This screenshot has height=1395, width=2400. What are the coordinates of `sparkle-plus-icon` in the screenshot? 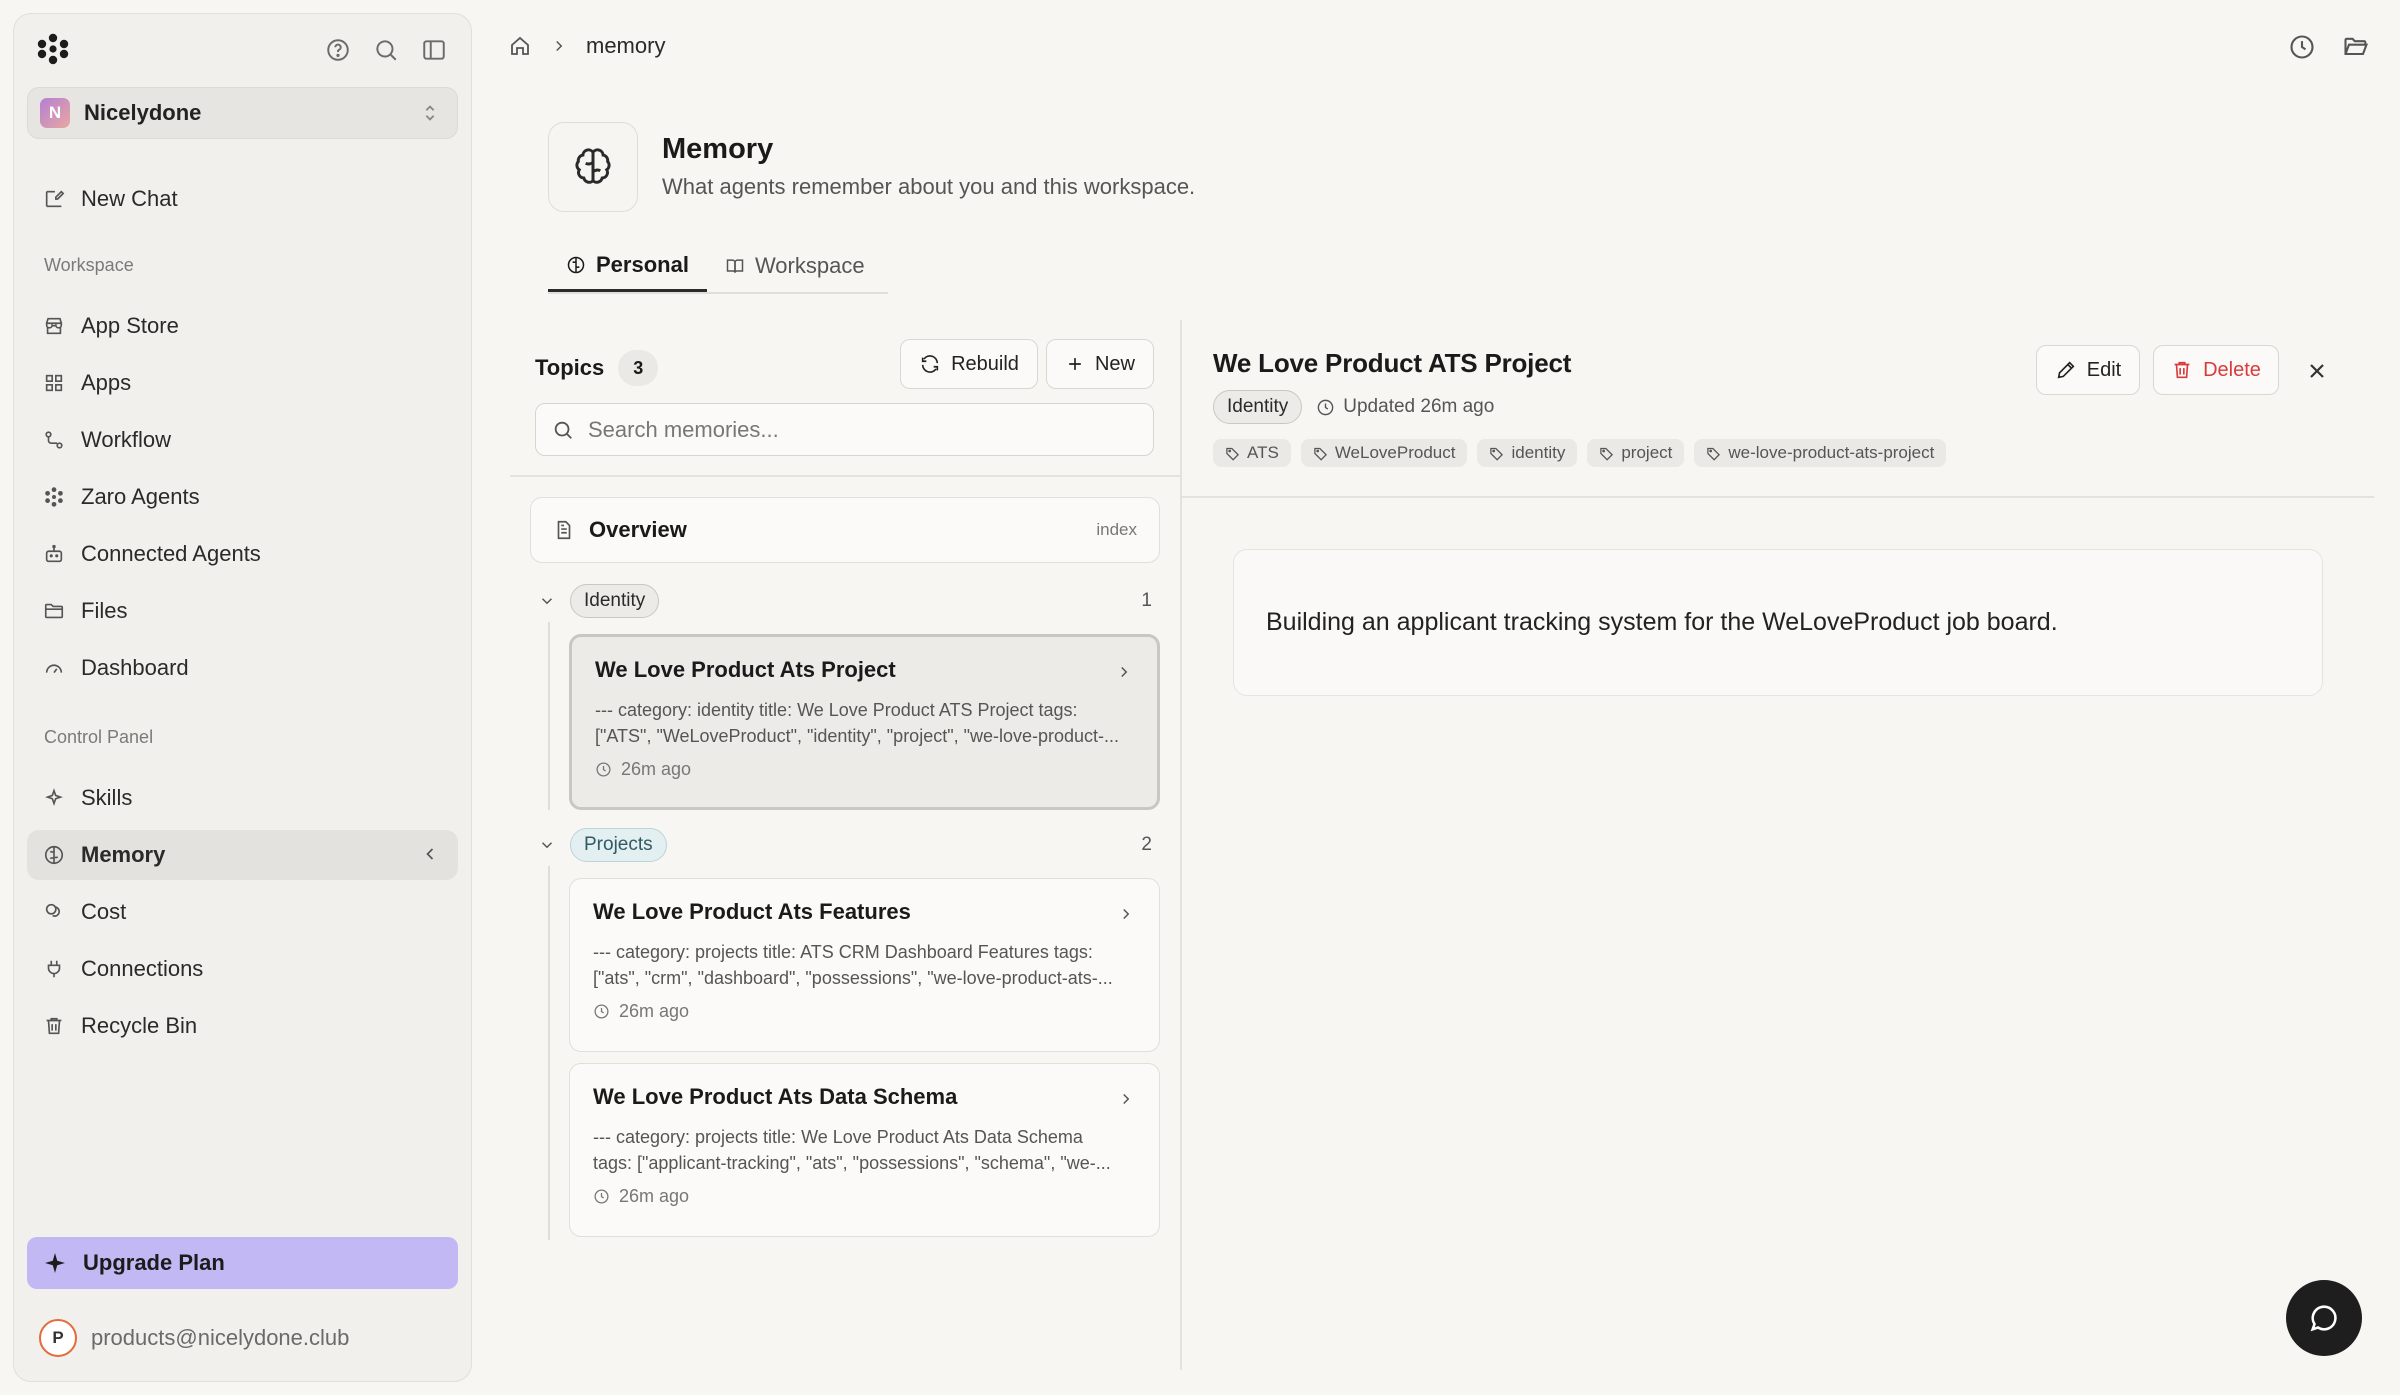 It's located at (55, 1263).